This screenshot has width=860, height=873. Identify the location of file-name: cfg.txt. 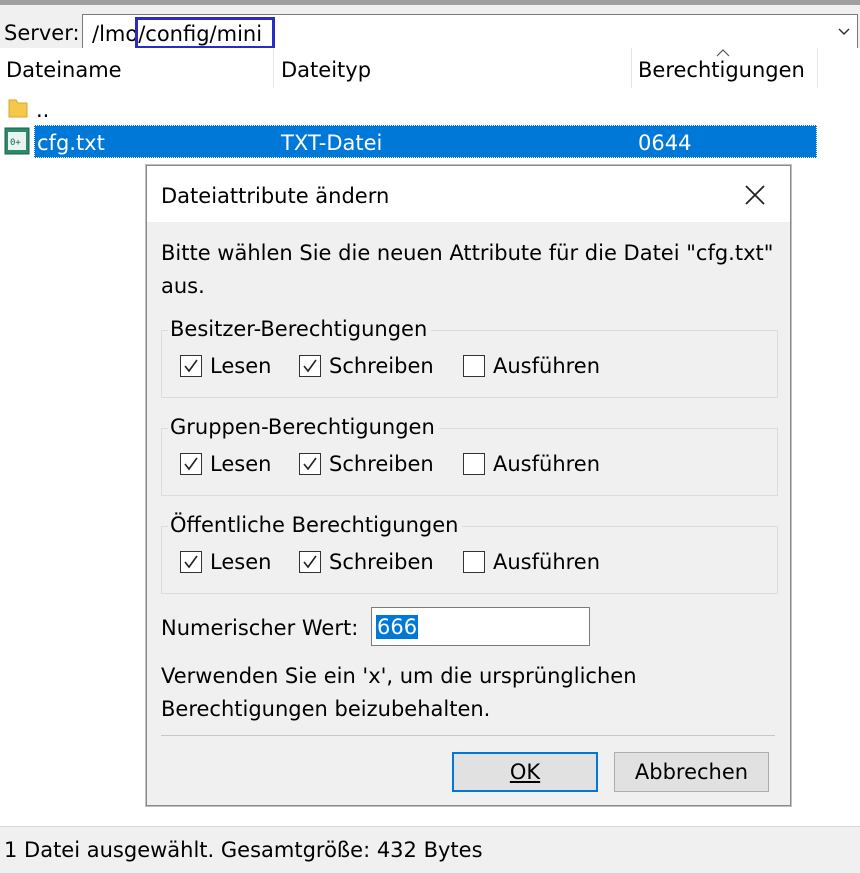
(71, 143).